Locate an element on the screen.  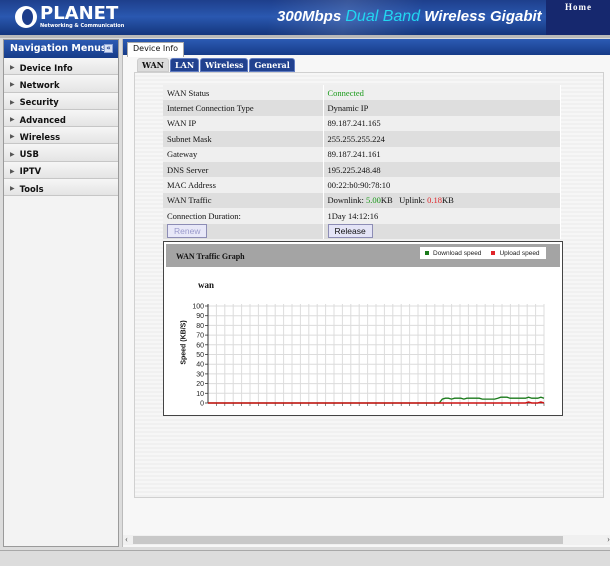
connection-duration-value: 1Day 14:12:16 is located at coordinates (442, 216).